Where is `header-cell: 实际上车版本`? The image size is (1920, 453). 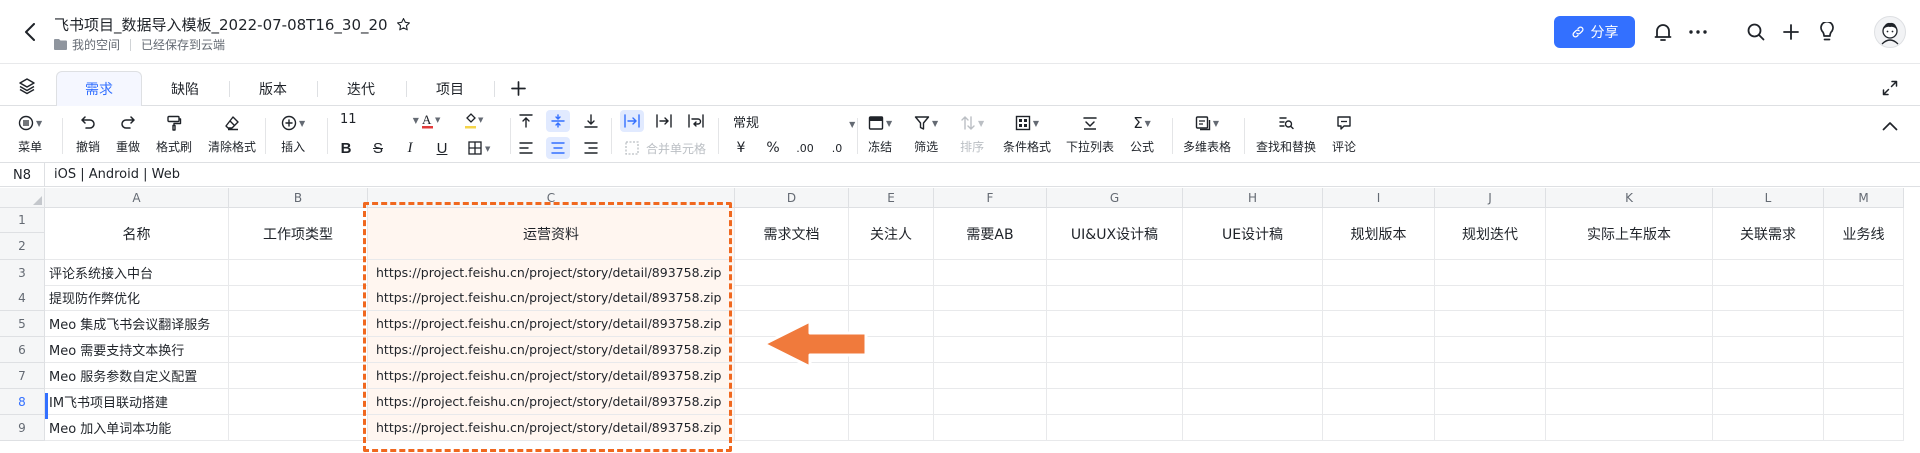
header-cell: 实际上车版本 is located at coordinates (1629, 234).